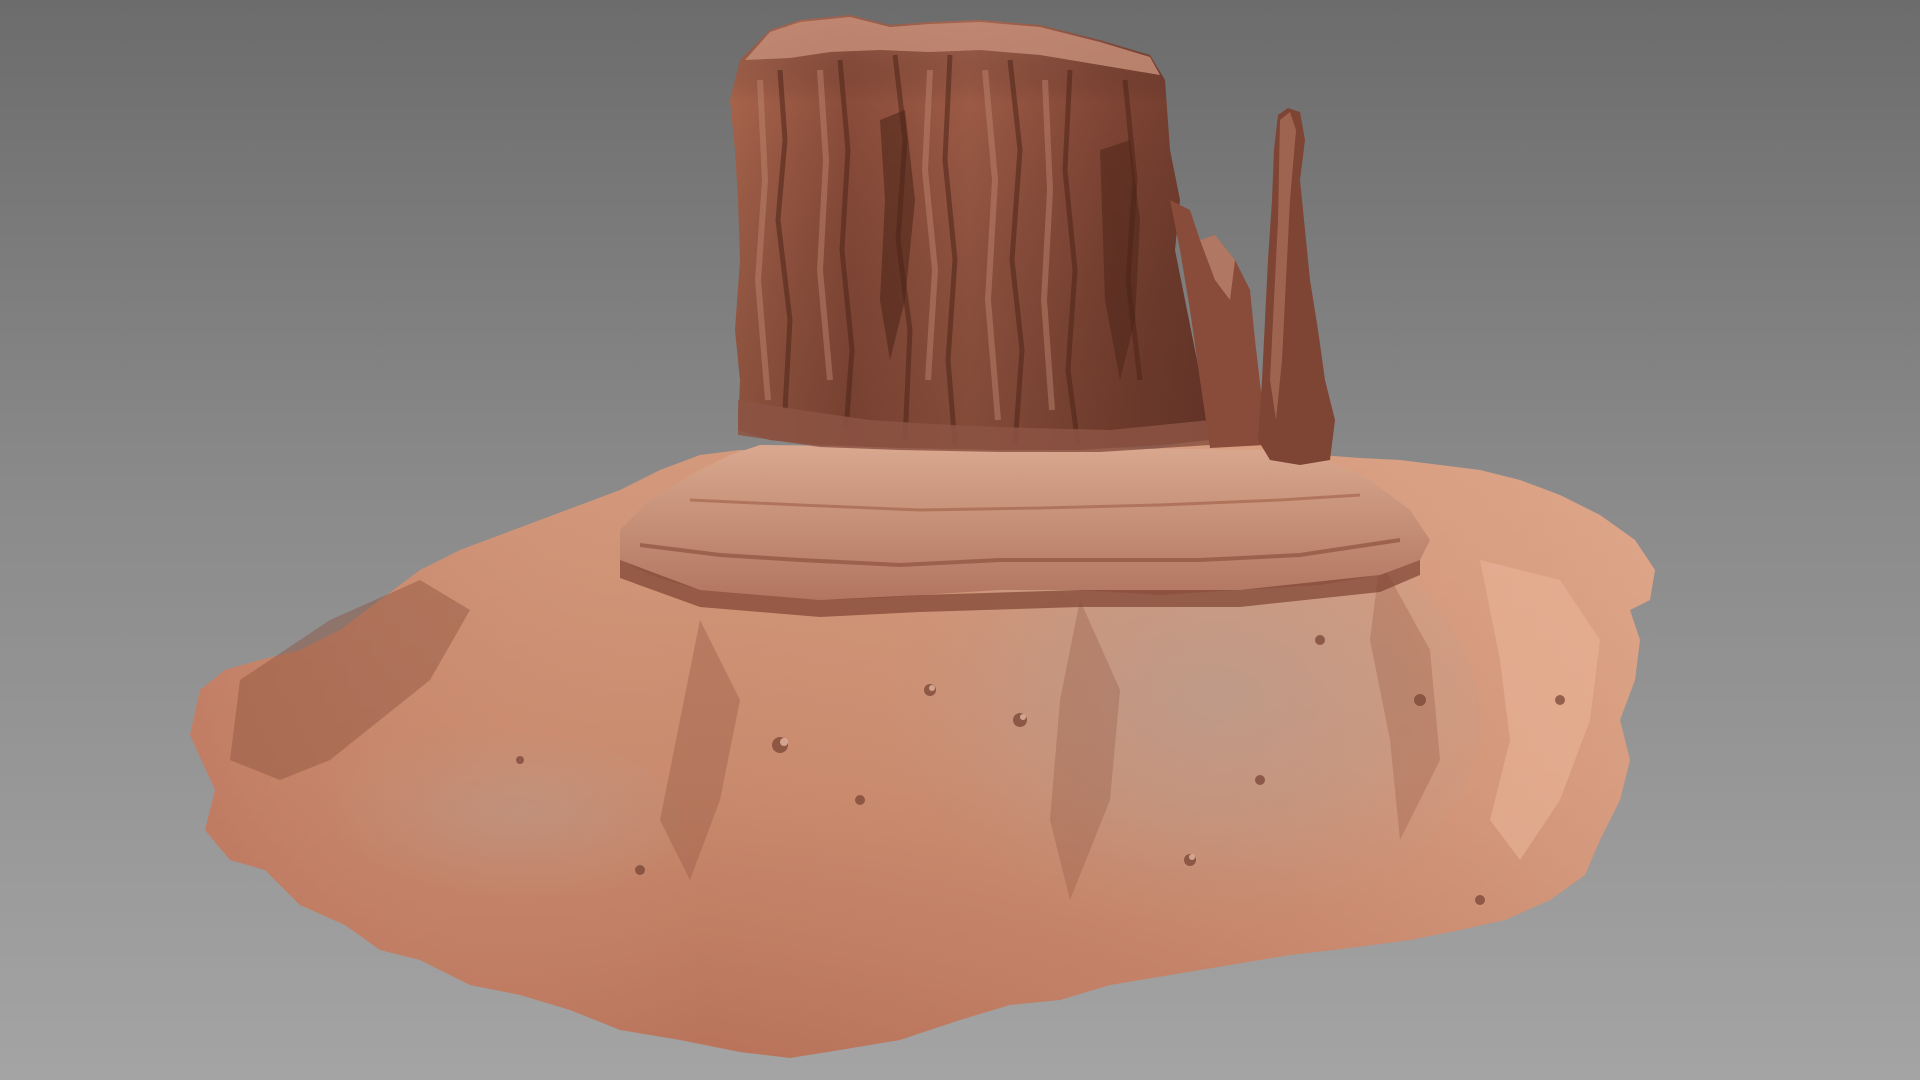 This screenshot has width=1920, height=1080. I want to click on plateau-ledge, so click(1025, 522).